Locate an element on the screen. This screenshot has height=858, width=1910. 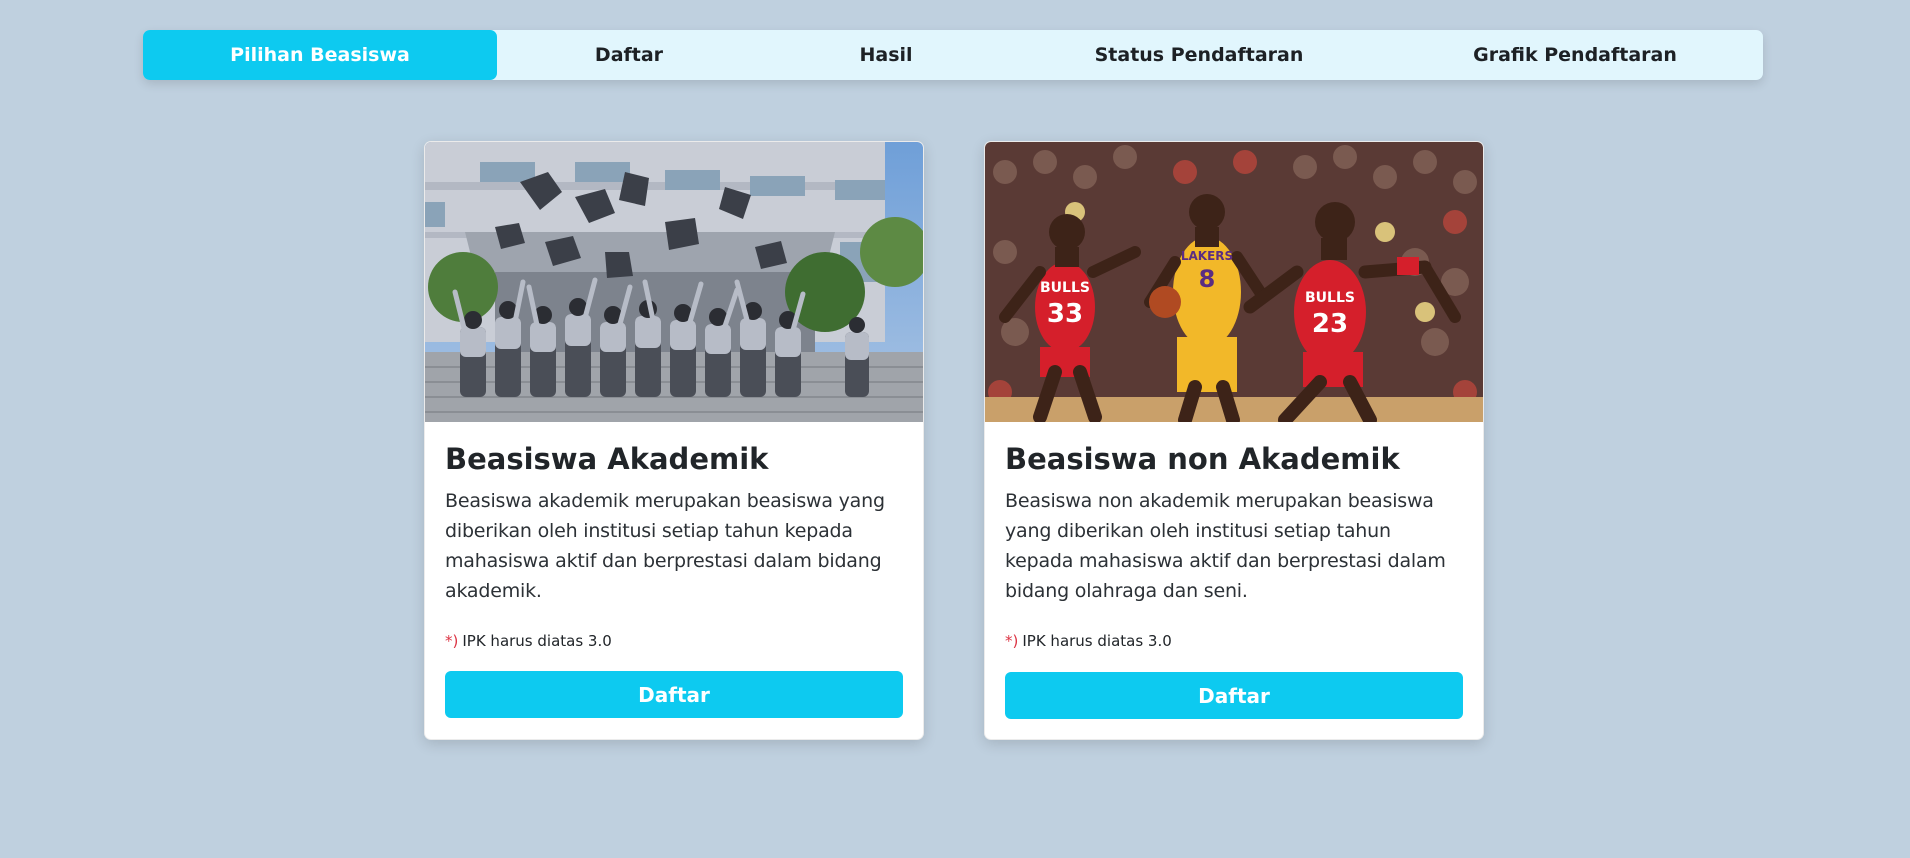
svg-text: 8 is located at coordinates (1207, 279).